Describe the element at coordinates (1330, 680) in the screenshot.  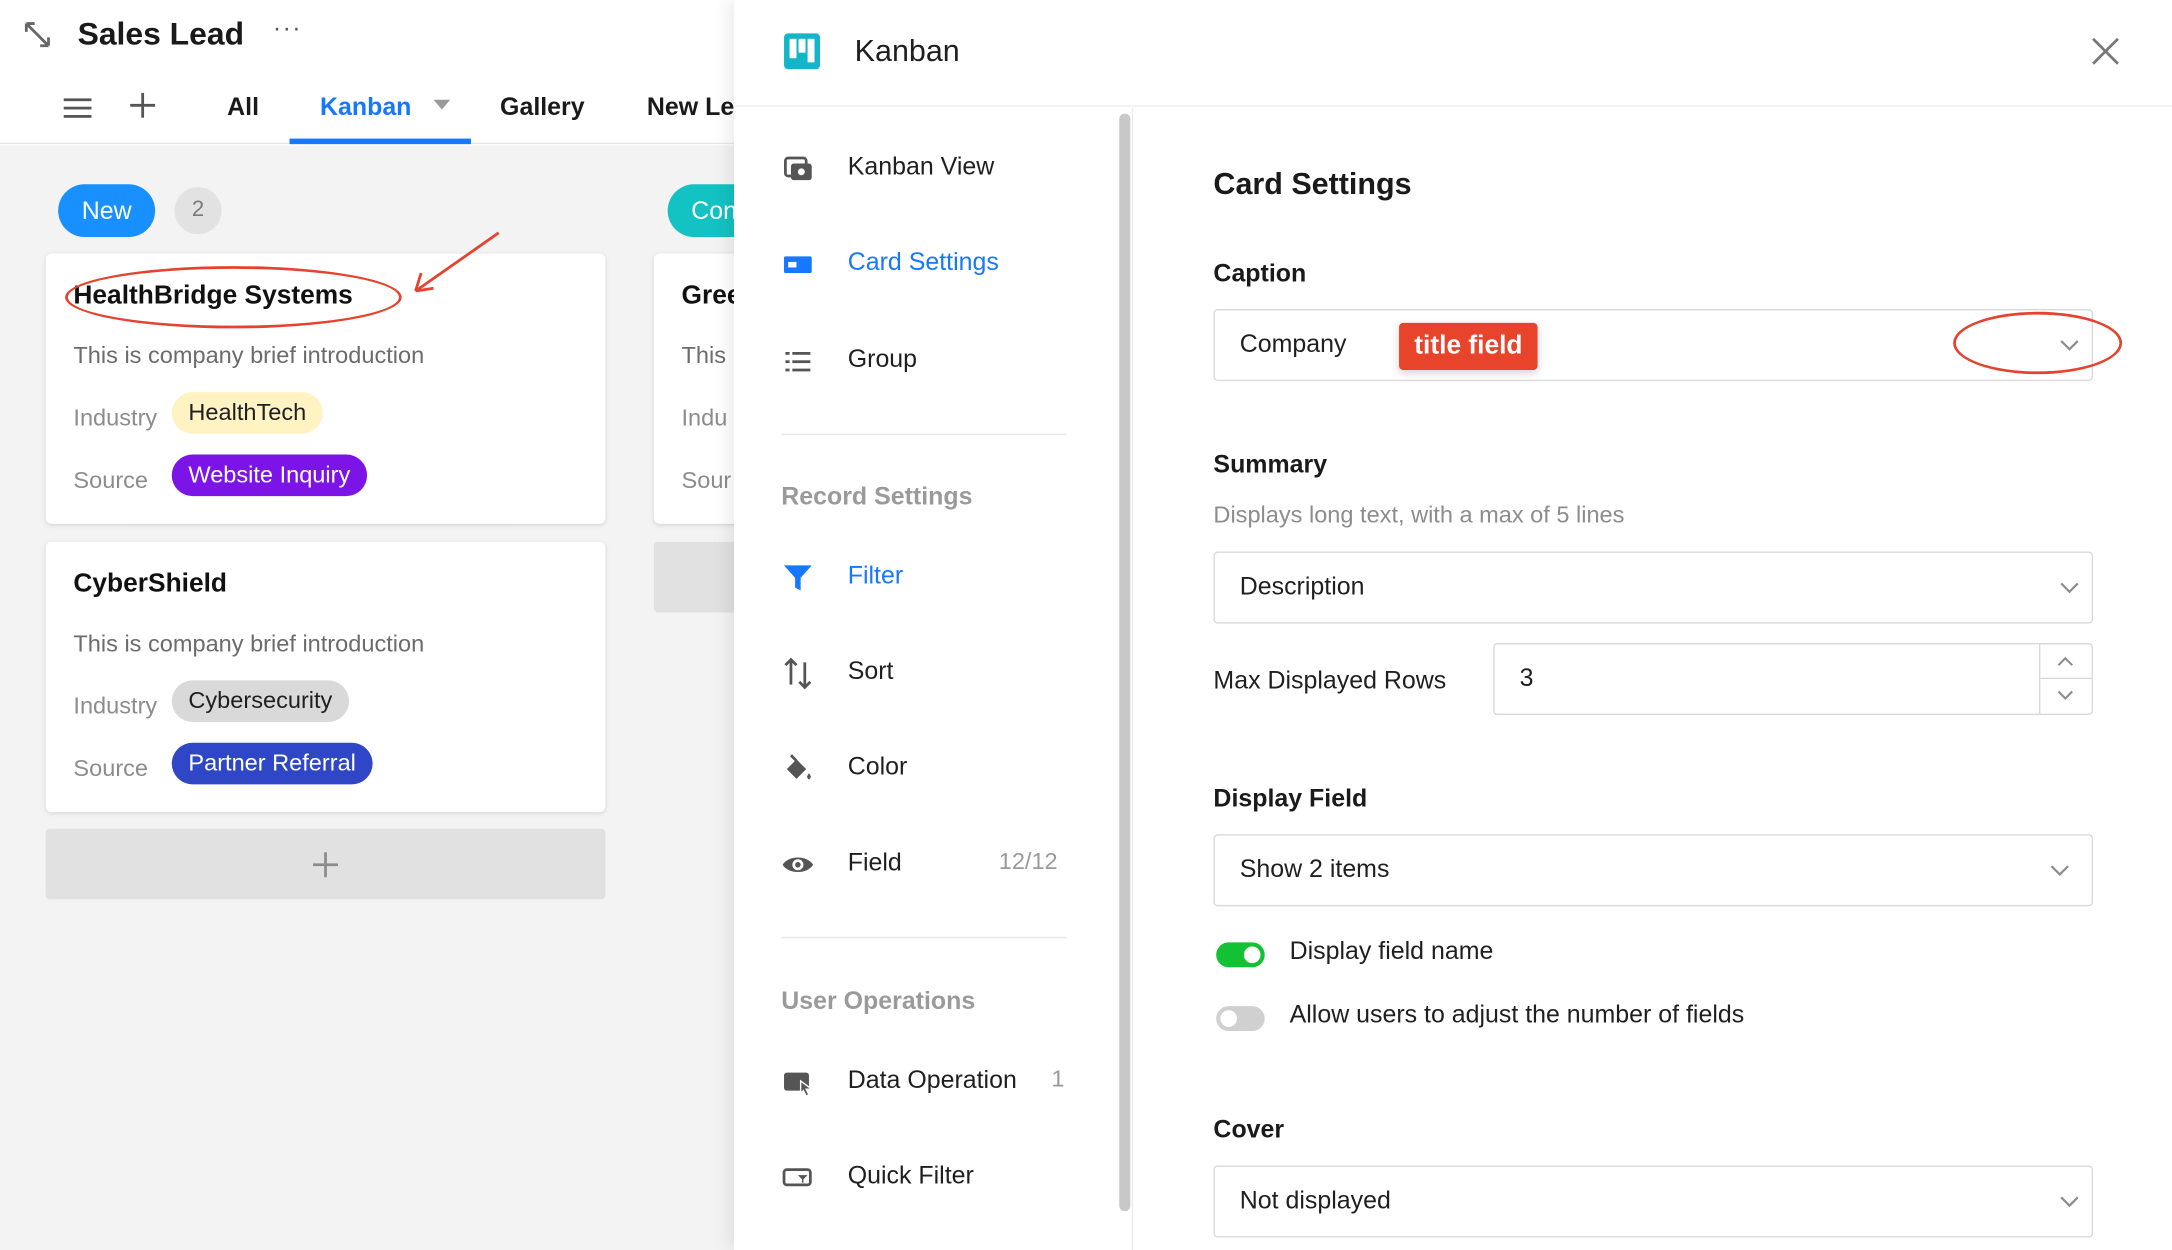
I see `max-rows-label: Max Displayed Rows` at that location.